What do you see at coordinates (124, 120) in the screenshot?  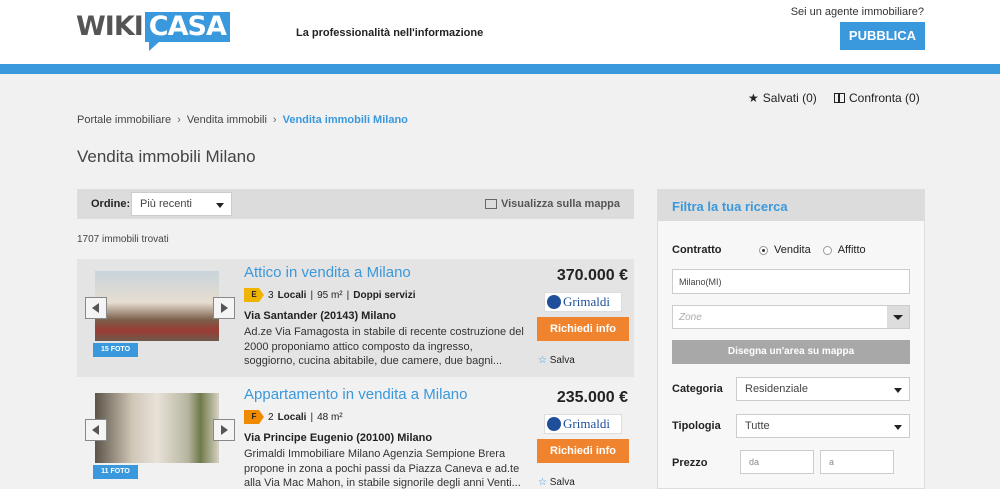 I see `breadcrumb-item: Portale immobiliare` at bounding box center [124, 120].